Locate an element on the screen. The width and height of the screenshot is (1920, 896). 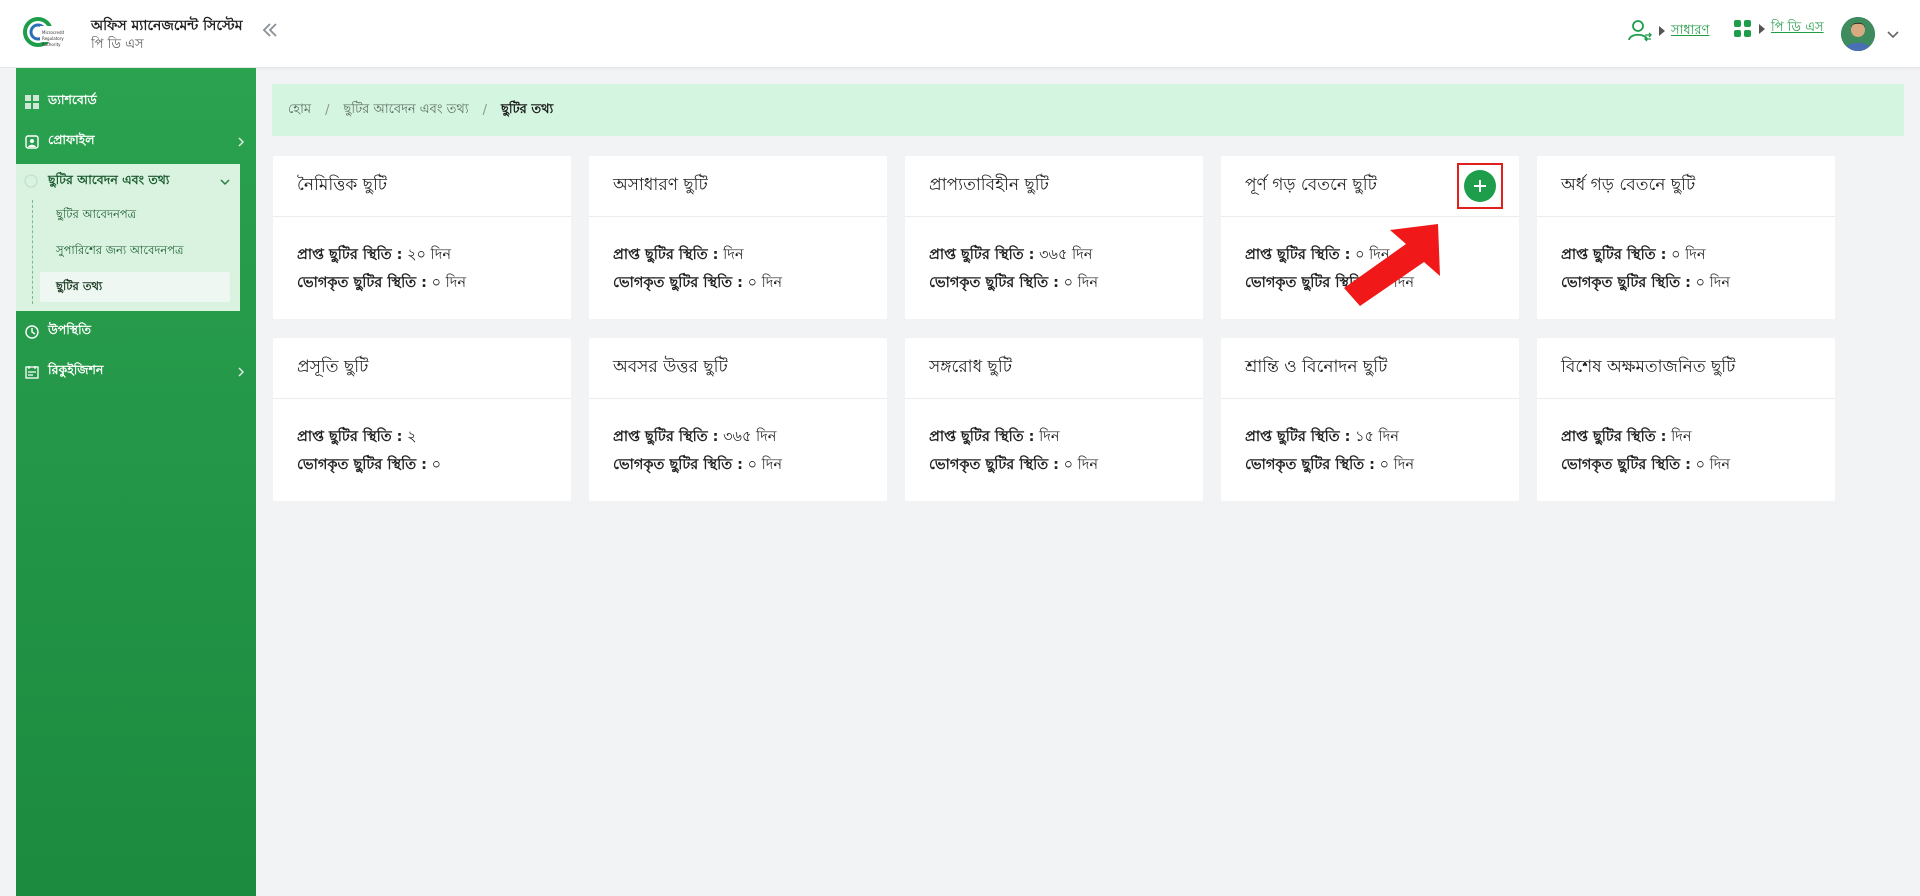
svg-text: Microcredit is located at coordinates (53, 32).